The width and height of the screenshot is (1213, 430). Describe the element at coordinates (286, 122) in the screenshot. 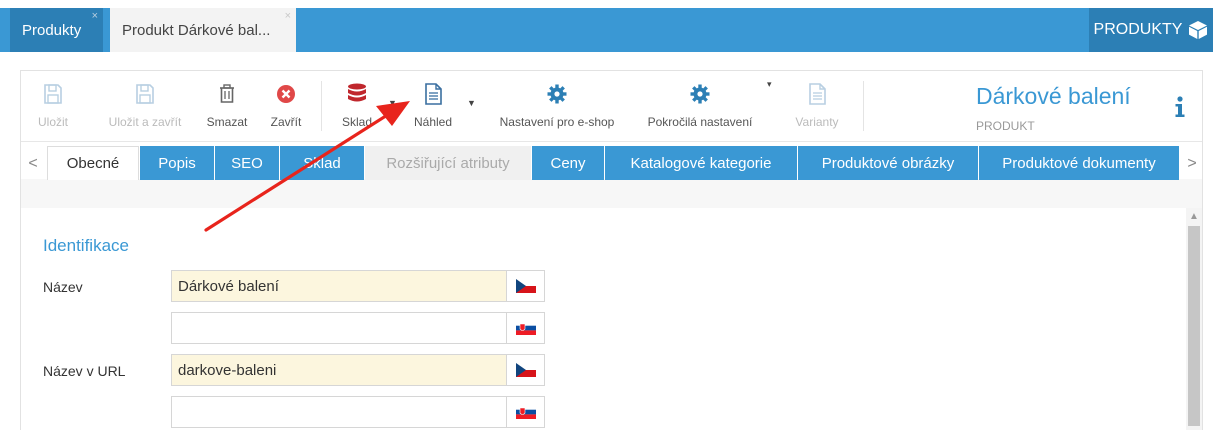

I see `close-label: Zavřít` at that location.